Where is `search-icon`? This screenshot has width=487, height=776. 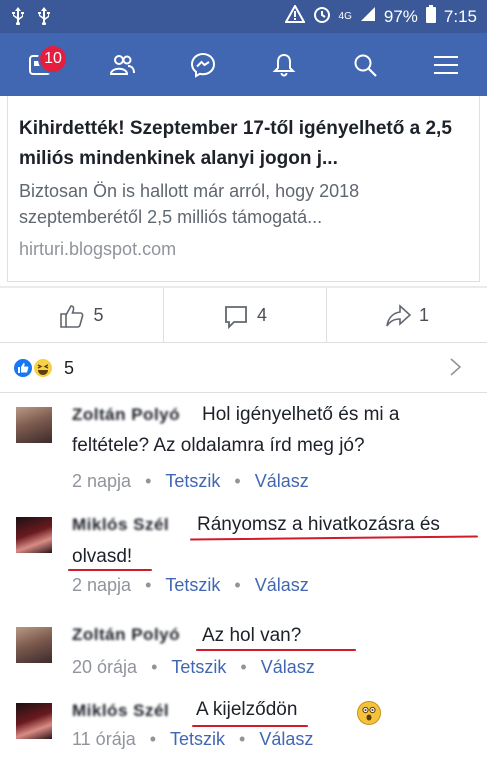 search-icon is located at coordinates (365, 65).